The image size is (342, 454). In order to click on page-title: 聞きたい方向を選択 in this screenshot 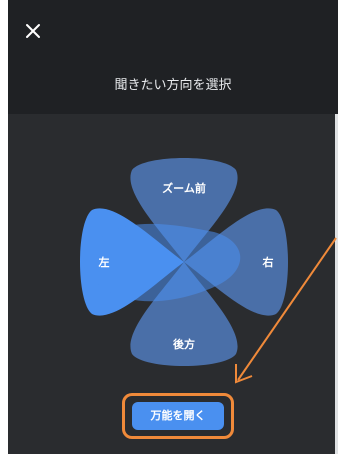, I will do `click(173, 85)`.